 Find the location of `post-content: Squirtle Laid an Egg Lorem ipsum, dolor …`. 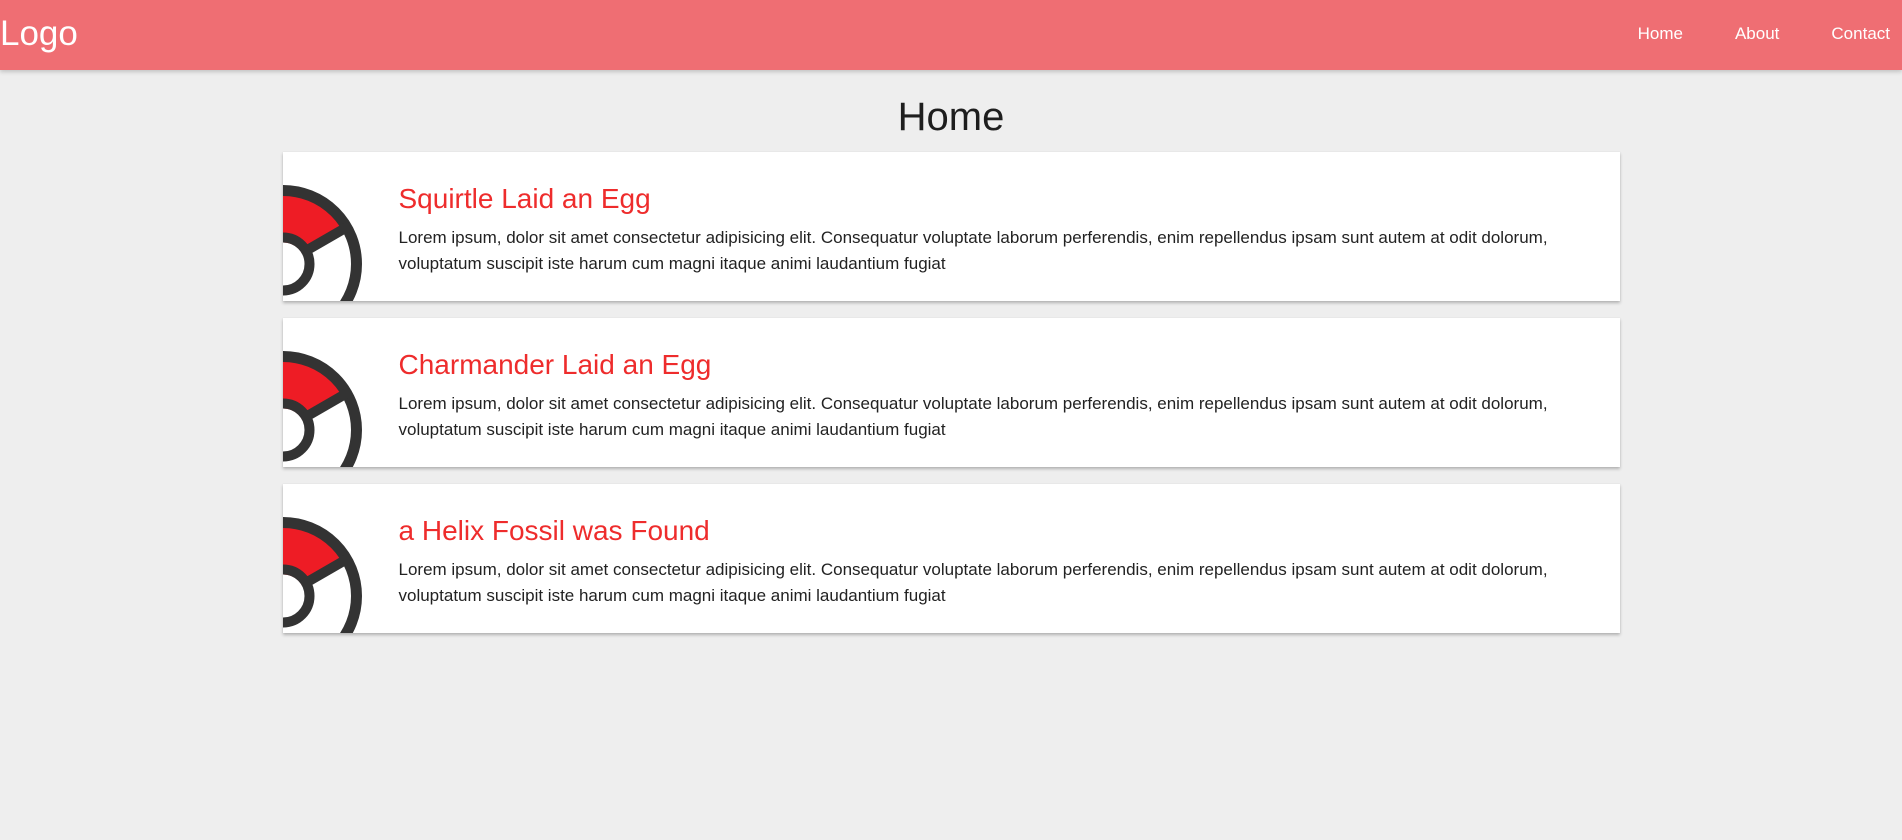

post-content: Squirtle Laid an Egg Lorem ipsum, dolor … is located at coordinates (974, 229).